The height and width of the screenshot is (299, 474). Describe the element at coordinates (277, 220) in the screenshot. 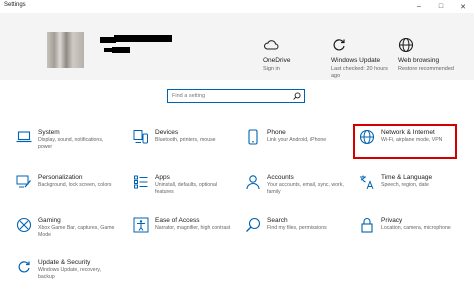

I see `category-name: Search` at that location.